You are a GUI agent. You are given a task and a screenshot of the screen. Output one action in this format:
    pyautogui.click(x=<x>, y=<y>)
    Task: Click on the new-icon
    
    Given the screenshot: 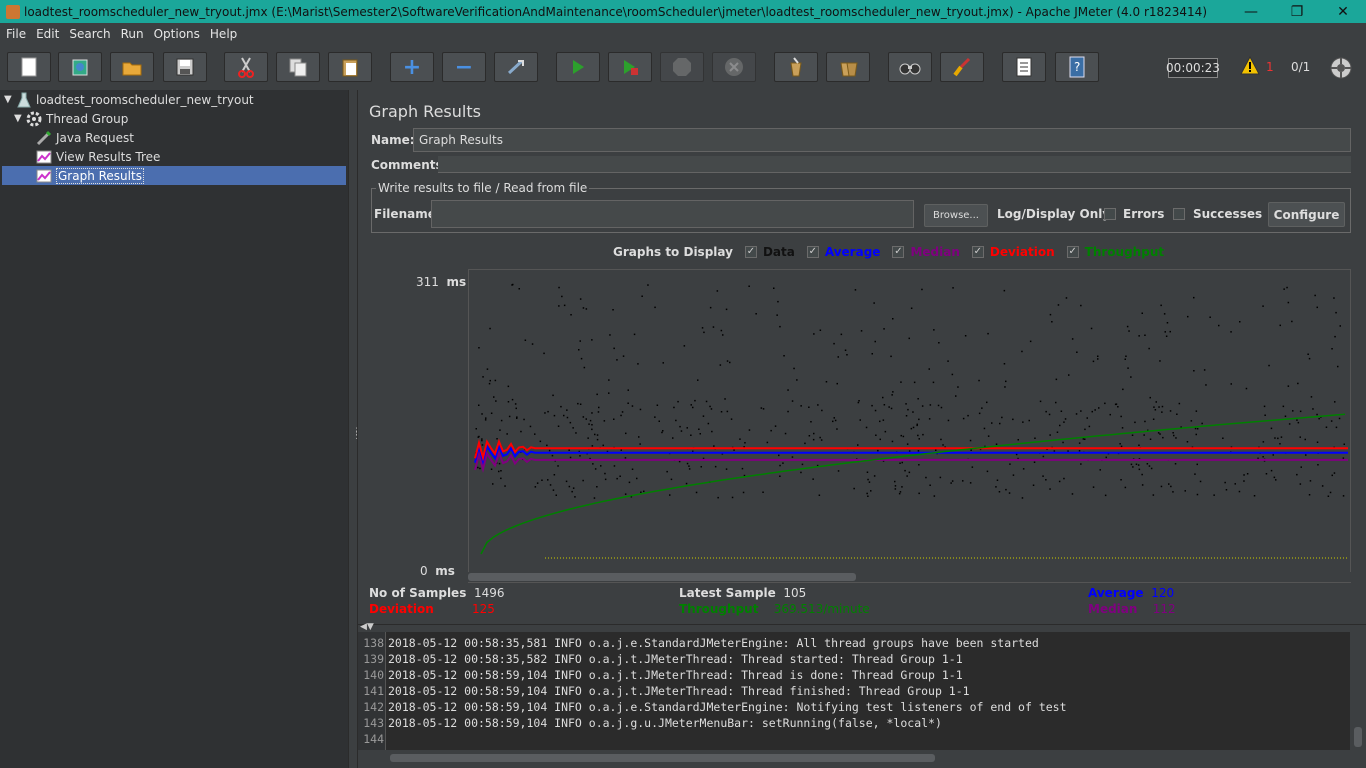 What is the action you would take?
    pyautogui.click(x=29, y=67)
    